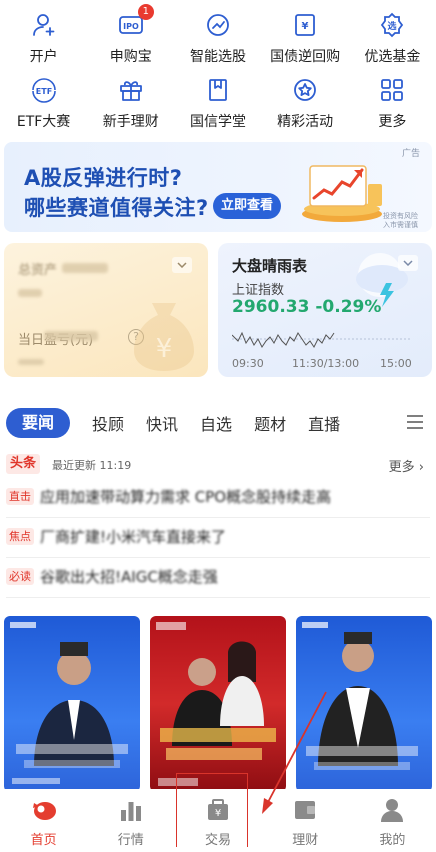 The height and width of the screenshot is (852, 436). What do you see at coordinates (106, 310) in the screenshot?
I see `asset-card: 总资产 当日盈亏(元) ? ¥` at bounding box center [106, 310].